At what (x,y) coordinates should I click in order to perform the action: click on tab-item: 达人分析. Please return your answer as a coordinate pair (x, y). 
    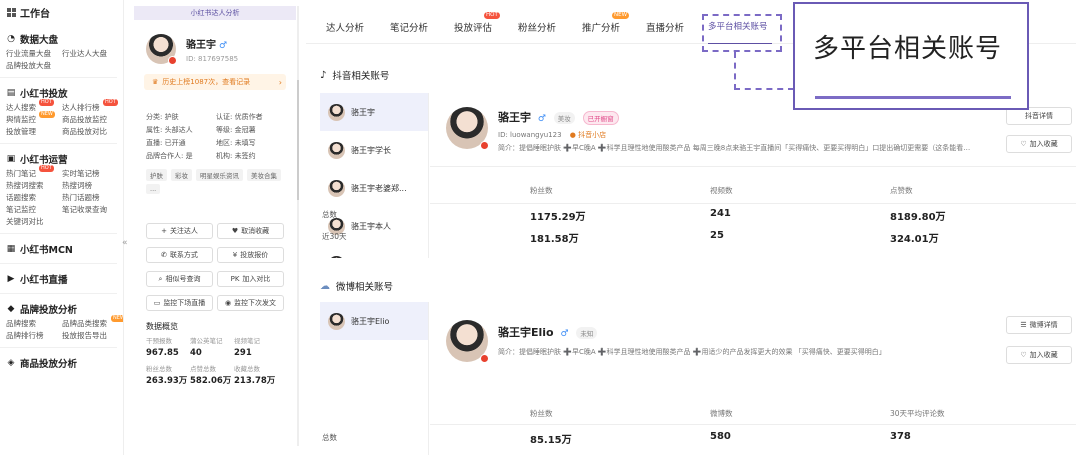
    Looking at the image, I should click on (345, 27).